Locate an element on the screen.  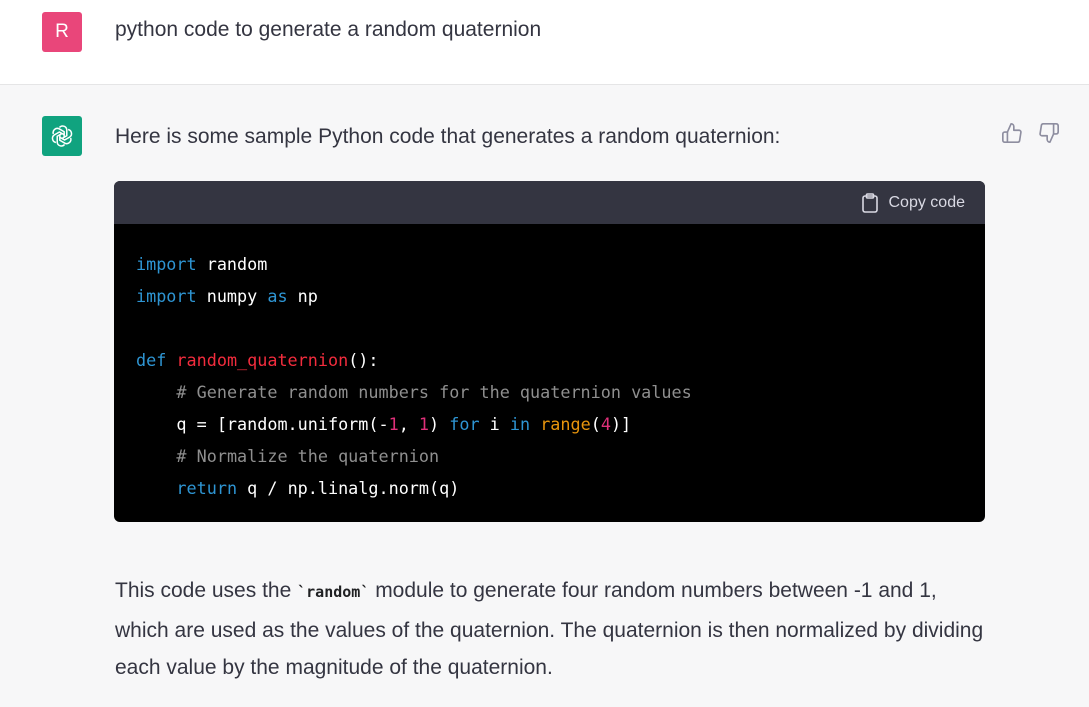
code-line: import numpy as np is located at coordinates (227, 296).